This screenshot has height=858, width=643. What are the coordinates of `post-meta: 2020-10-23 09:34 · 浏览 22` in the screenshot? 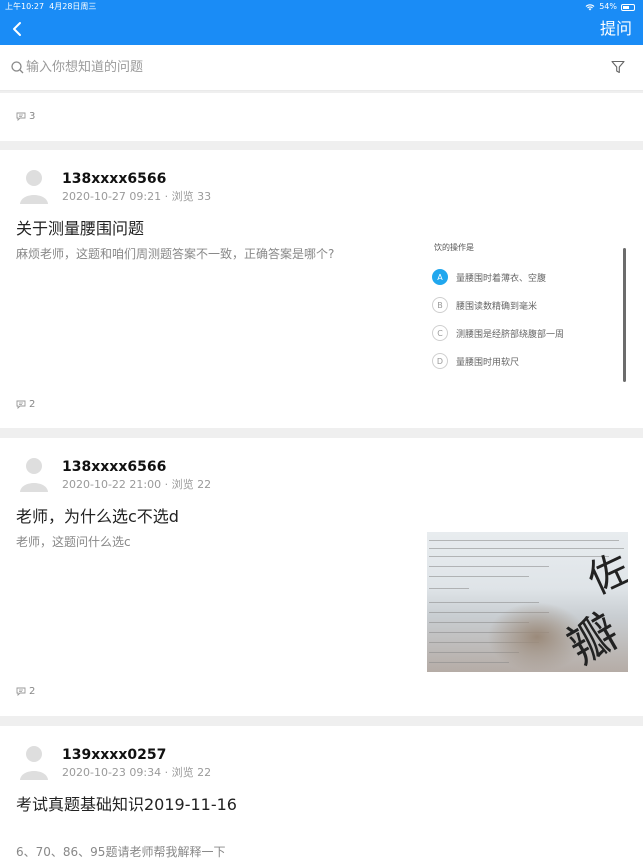 It's located at (137, 772).